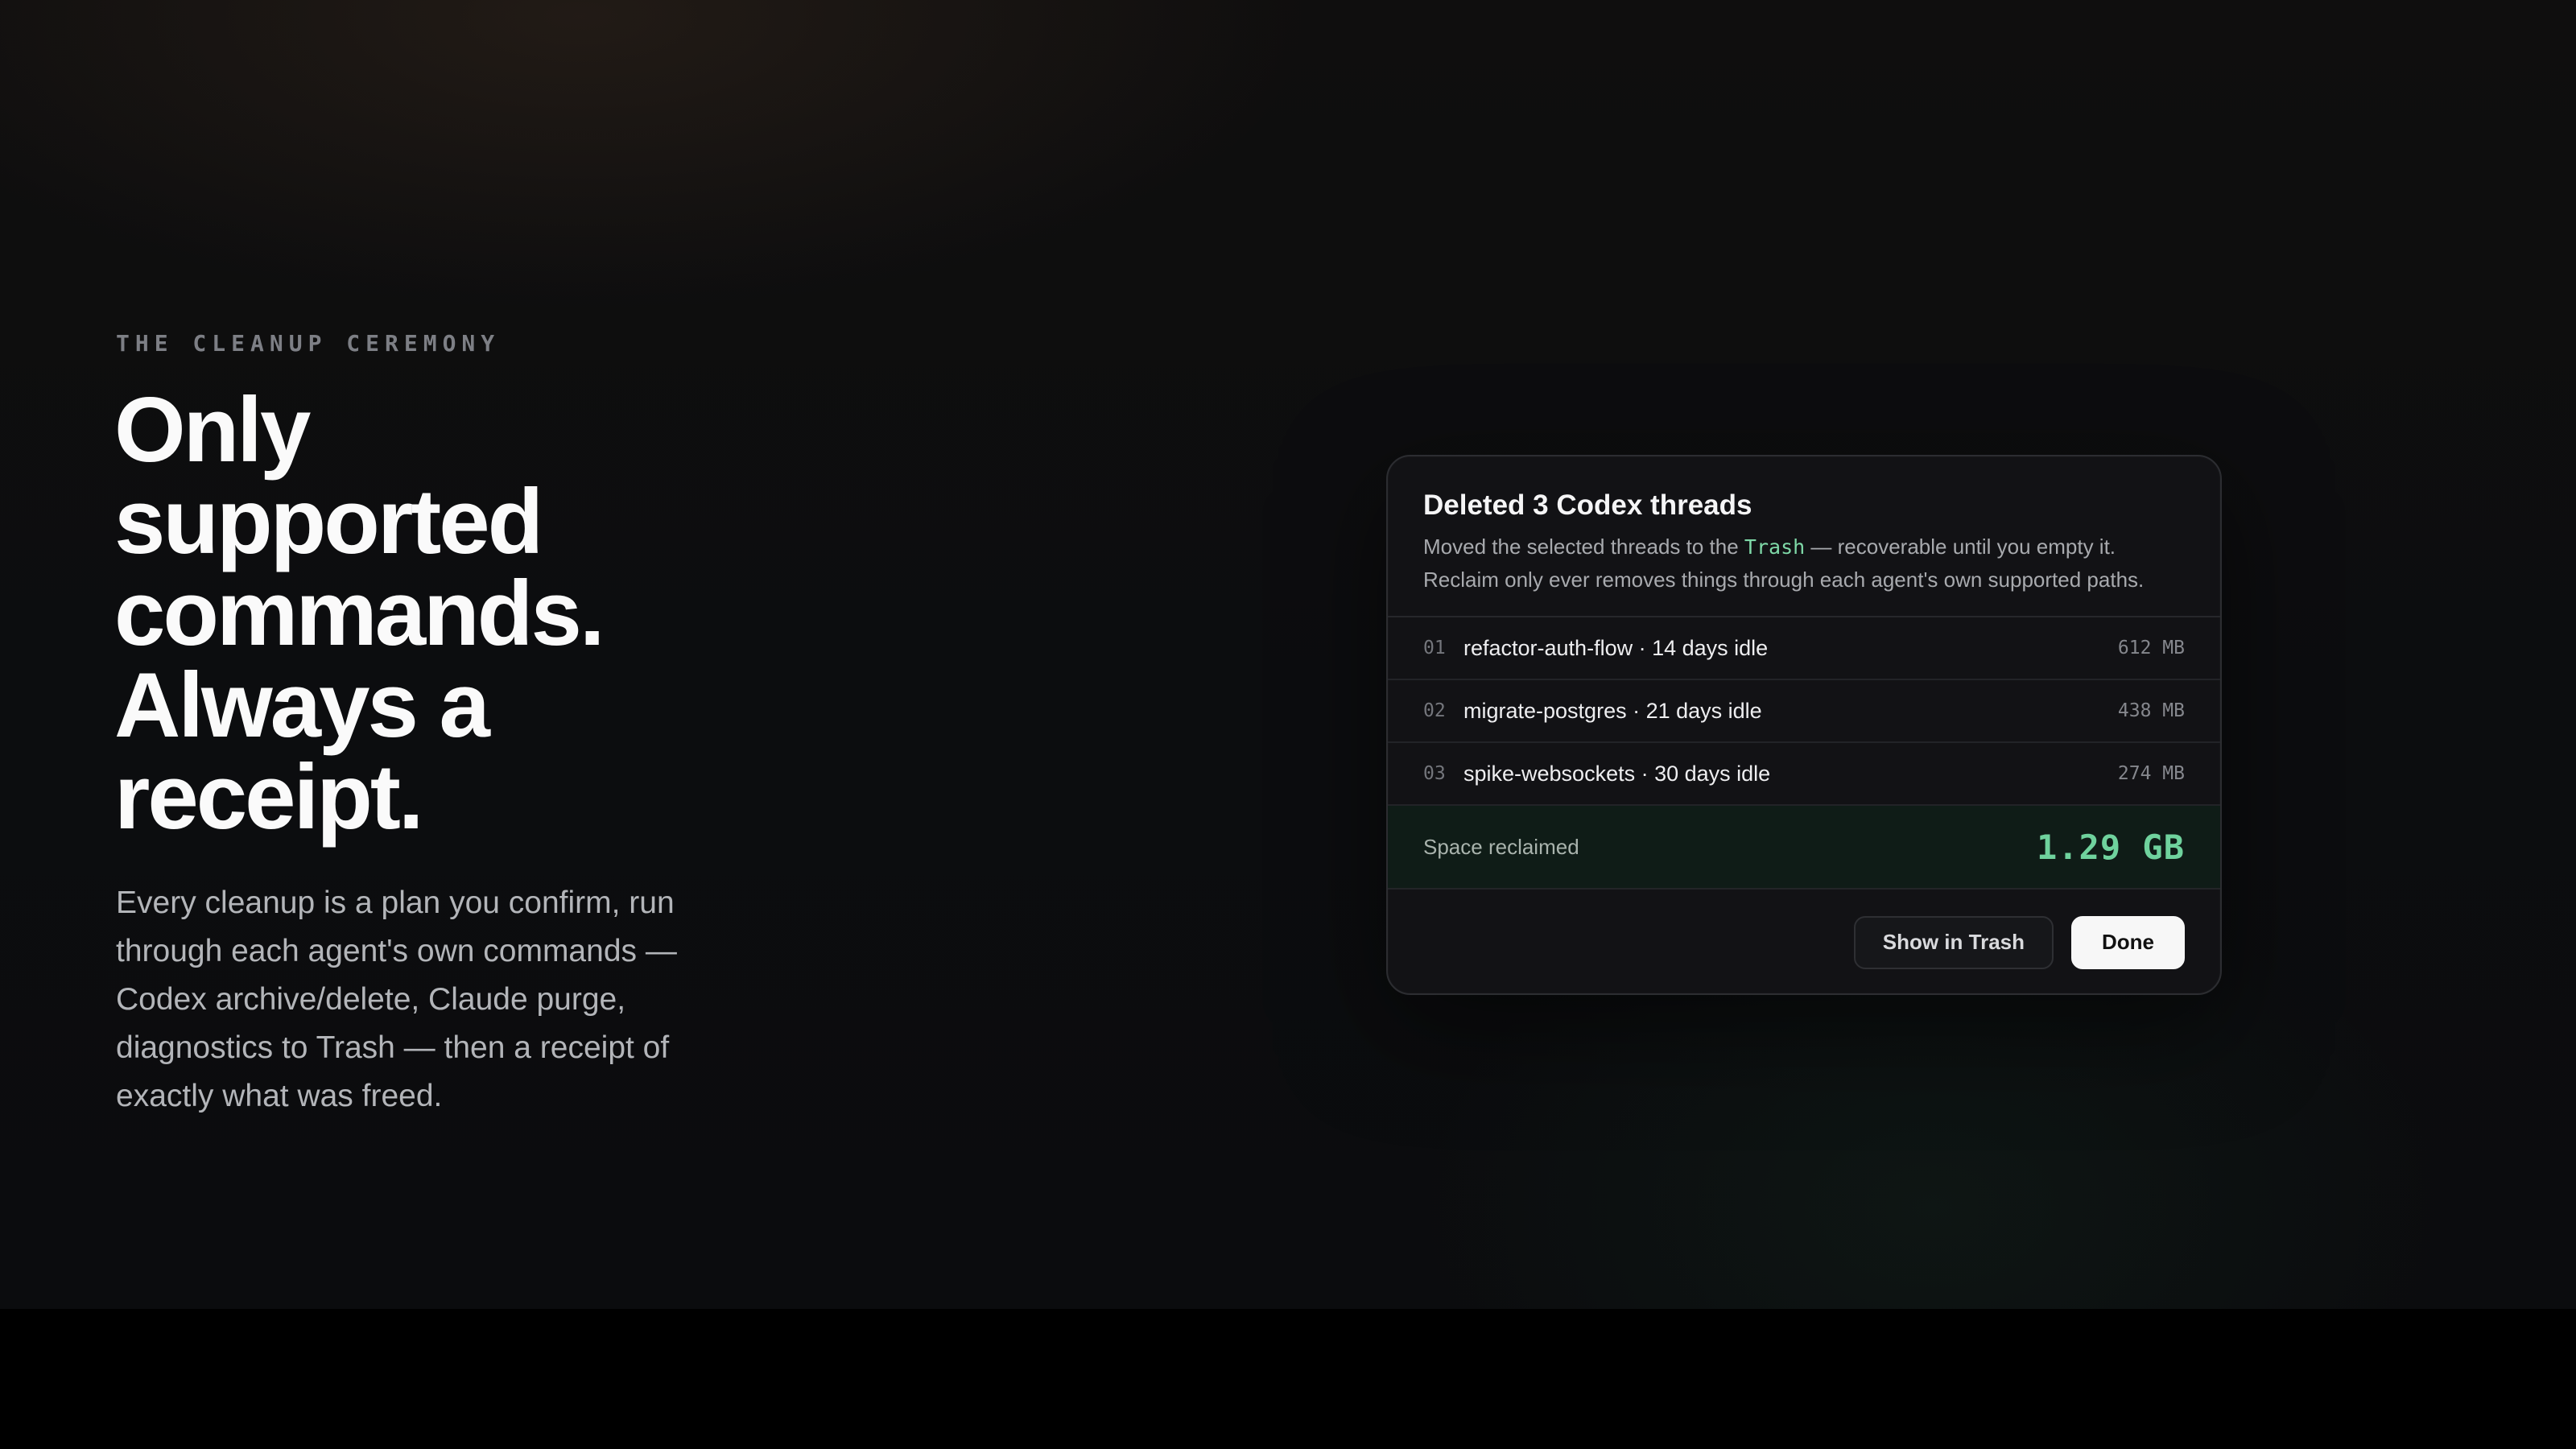 Image resolution: width=2576 pixels, height=1449 pixels. Describe the element at coordinates (1434, 773) in the screenshot. I see `thread-index: 03` at that location.